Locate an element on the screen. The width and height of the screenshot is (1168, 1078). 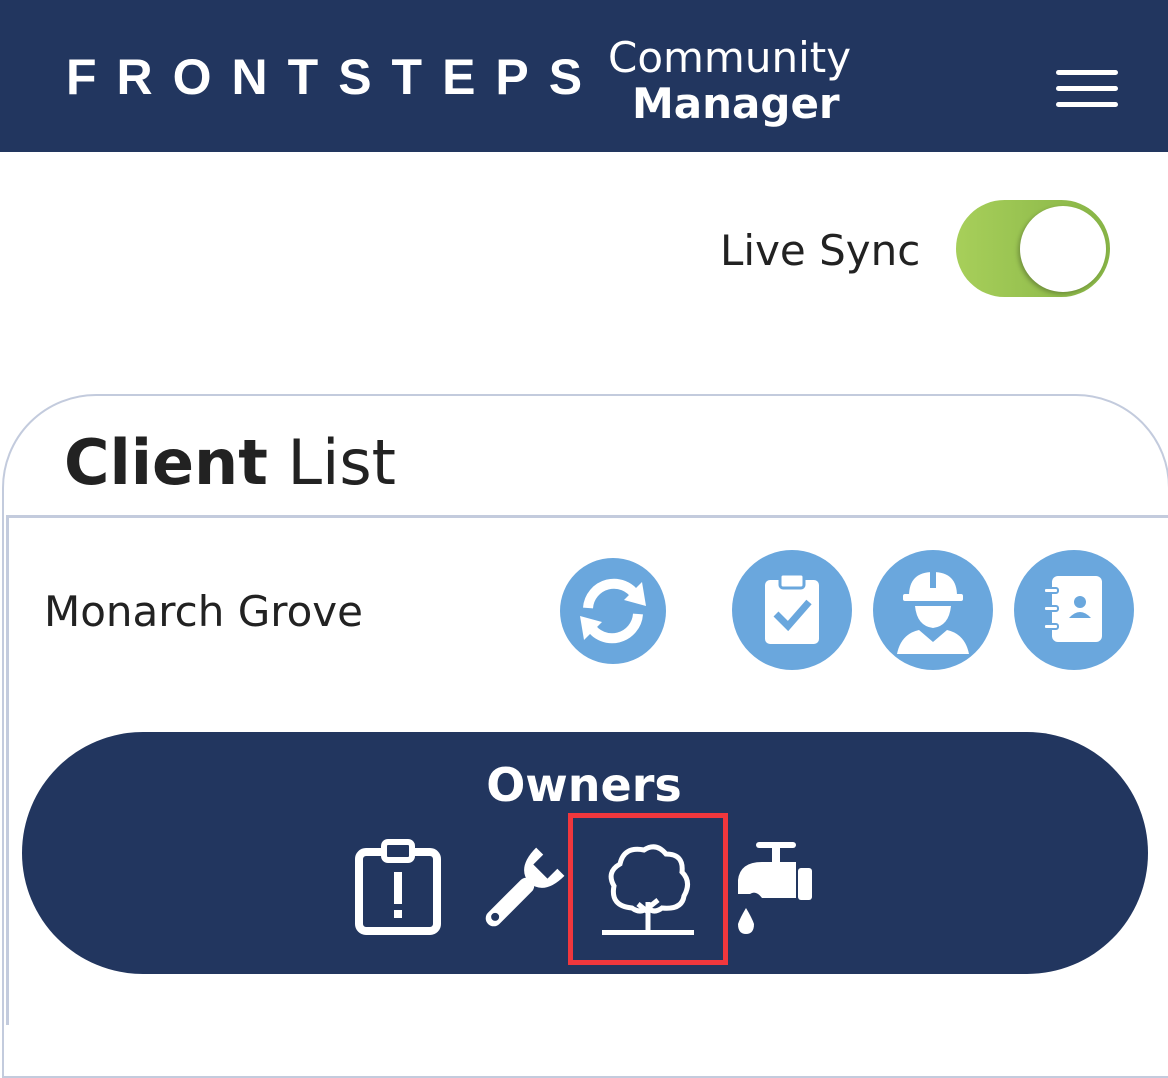
card-divider is located at coordinates (587, 516).